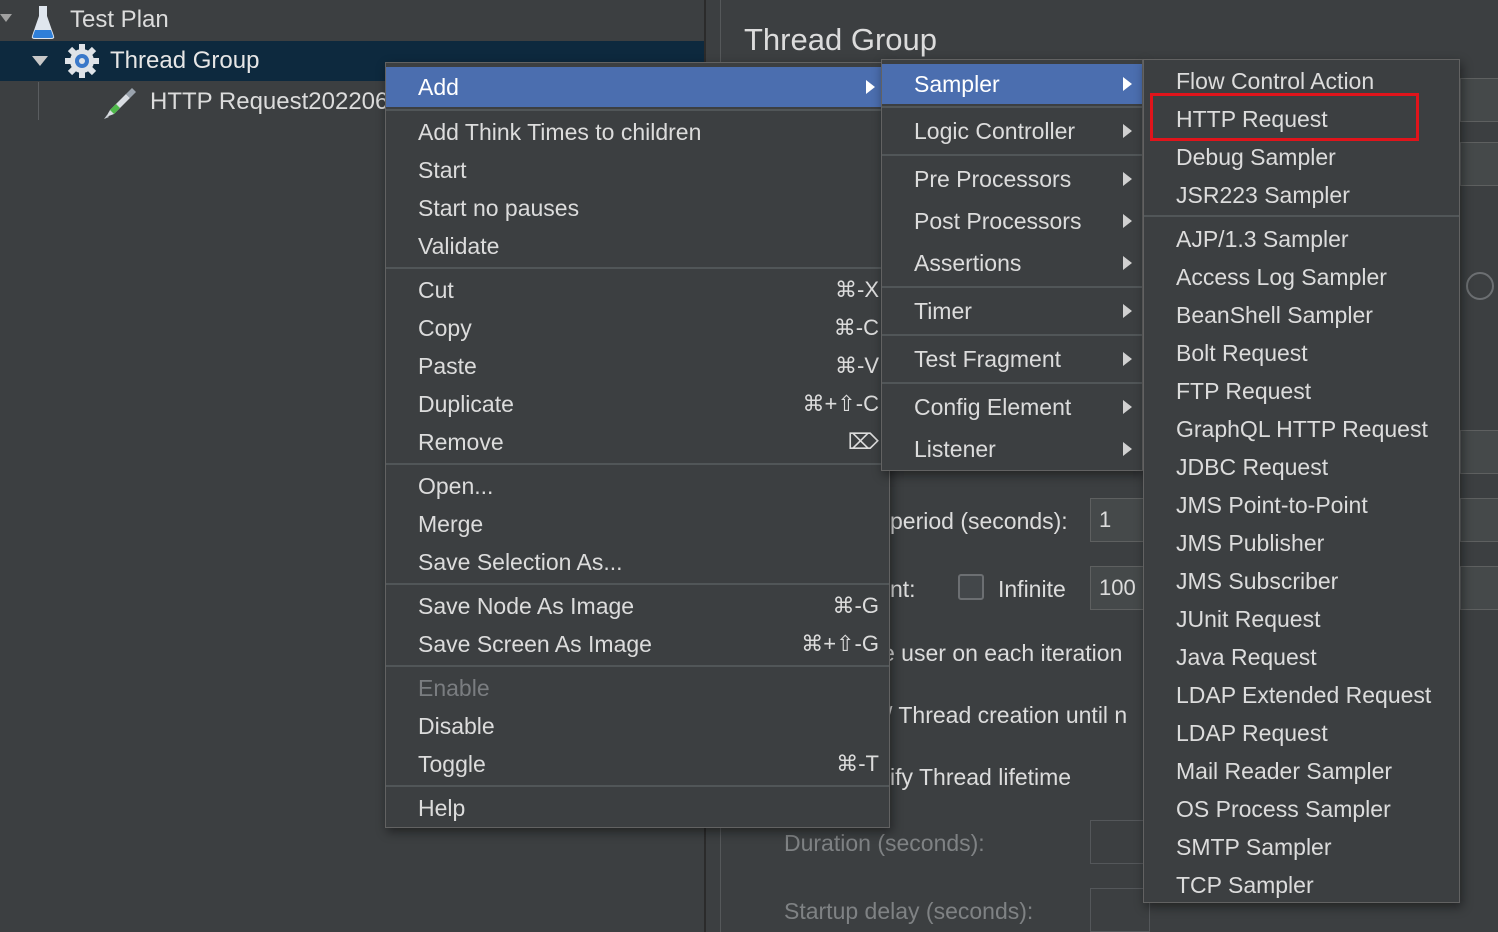  What do you see at coordinates (1248, 618) in the screenshot?
I see `menu-item-label: JUnit Request` at bounding box center [1248, 618].